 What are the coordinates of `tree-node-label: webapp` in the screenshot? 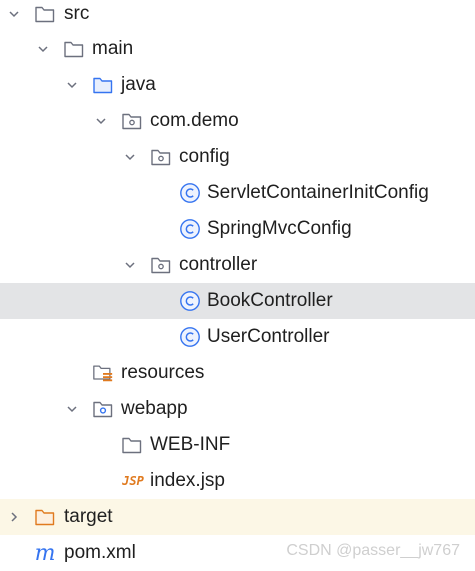 It's located at (154, 408).